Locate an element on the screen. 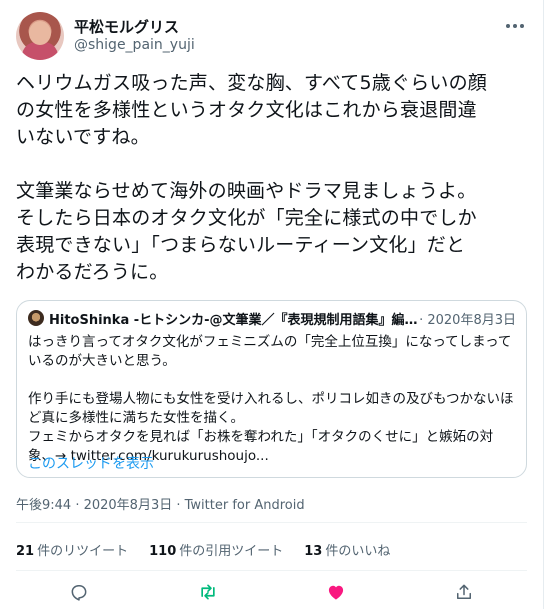  quoted-avatar is located at coordinates (36, 318).